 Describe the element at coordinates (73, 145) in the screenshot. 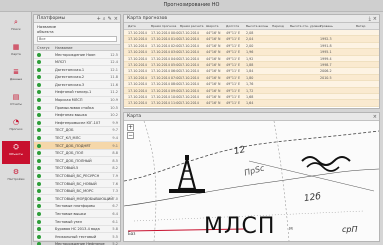

I see `platform-name: ТЕСТ_ДОБ_ПОДНЯТ` at that location.